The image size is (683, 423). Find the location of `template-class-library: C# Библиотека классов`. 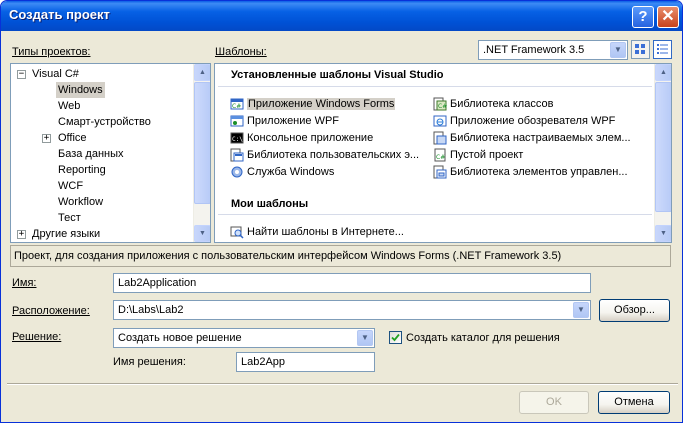

template-class-library: C# Библиотека классов is located at coordinates (493, 104).